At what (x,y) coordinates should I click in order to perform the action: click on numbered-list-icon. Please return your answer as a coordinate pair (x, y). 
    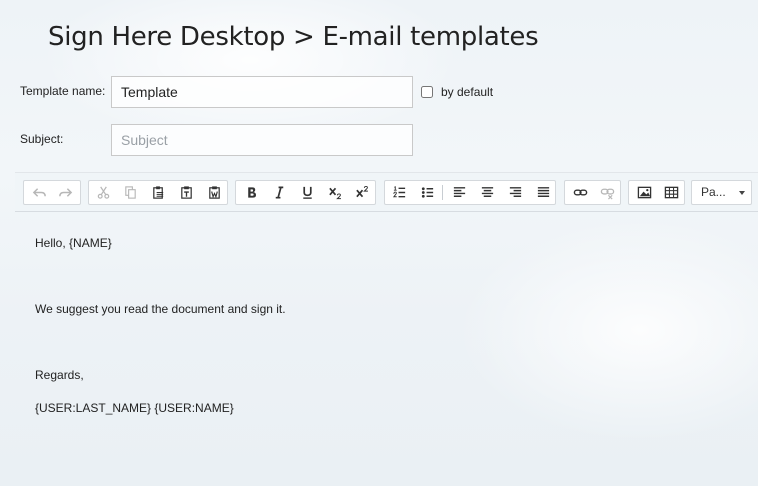
    Looking at the image, I should click on (398, 192).